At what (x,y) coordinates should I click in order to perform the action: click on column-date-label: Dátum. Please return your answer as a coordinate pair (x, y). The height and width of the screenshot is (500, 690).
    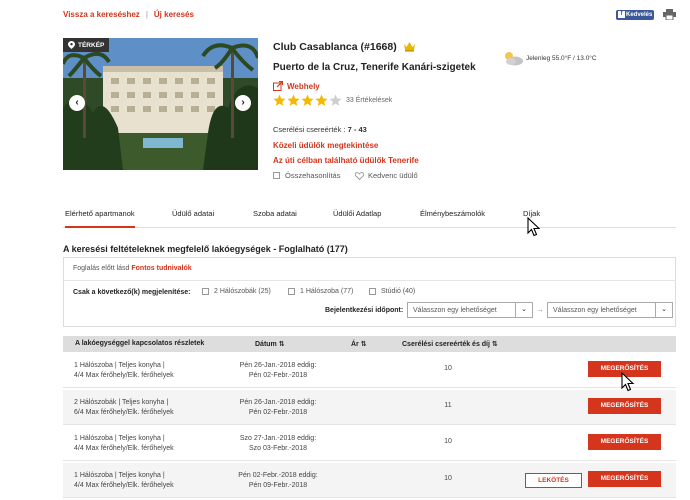
    Looking at the image, I should click on (266, 344).